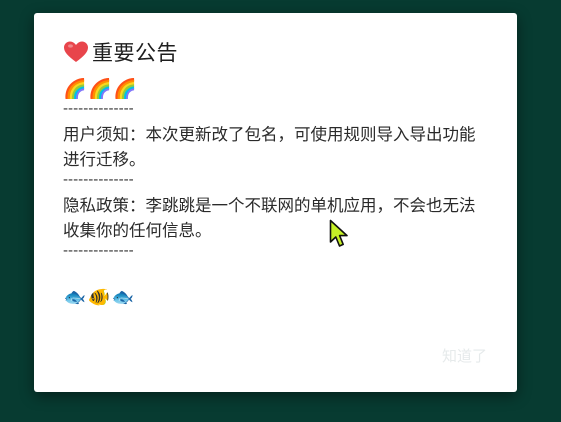  Describe the element at coordinates (76, 51) in the screenshot. I see `heart-icon` at that location.